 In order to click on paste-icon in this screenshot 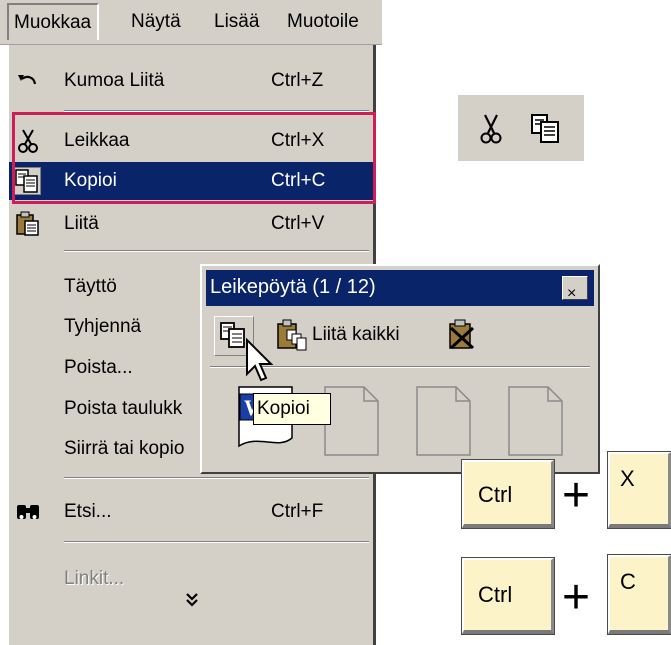, I will do `click(27, 223)`.